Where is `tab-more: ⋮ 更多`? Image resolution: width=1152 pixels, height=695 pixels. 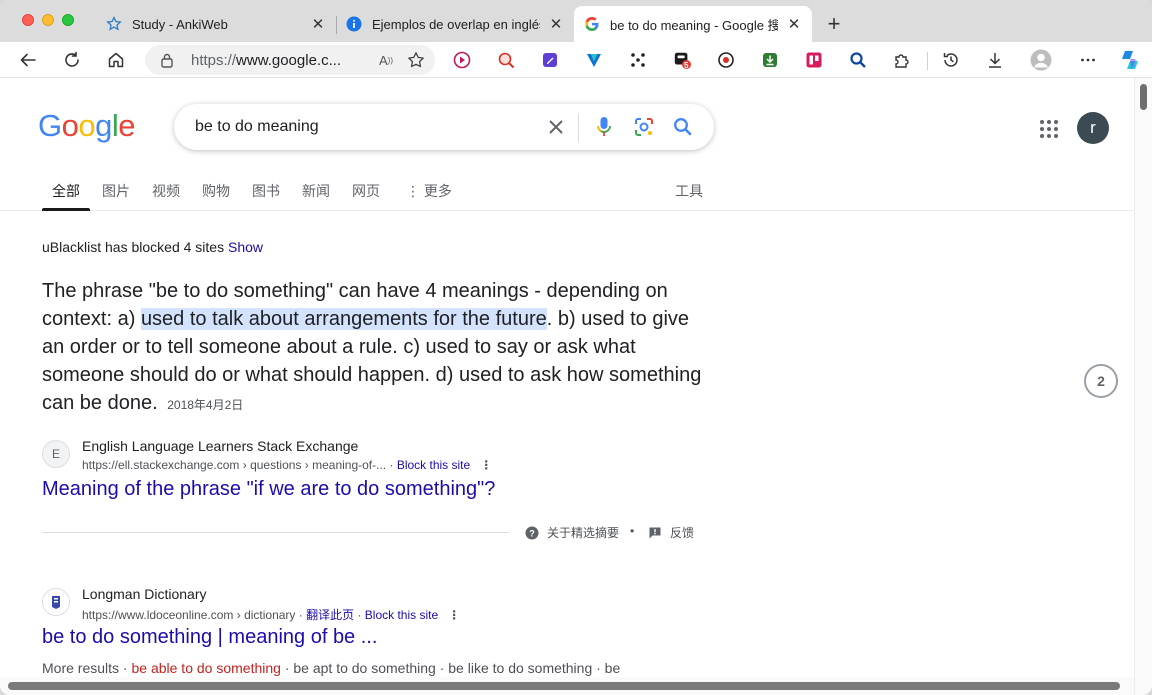
tab-more: ⋮ 更多 is located at coordinates (429, 191).